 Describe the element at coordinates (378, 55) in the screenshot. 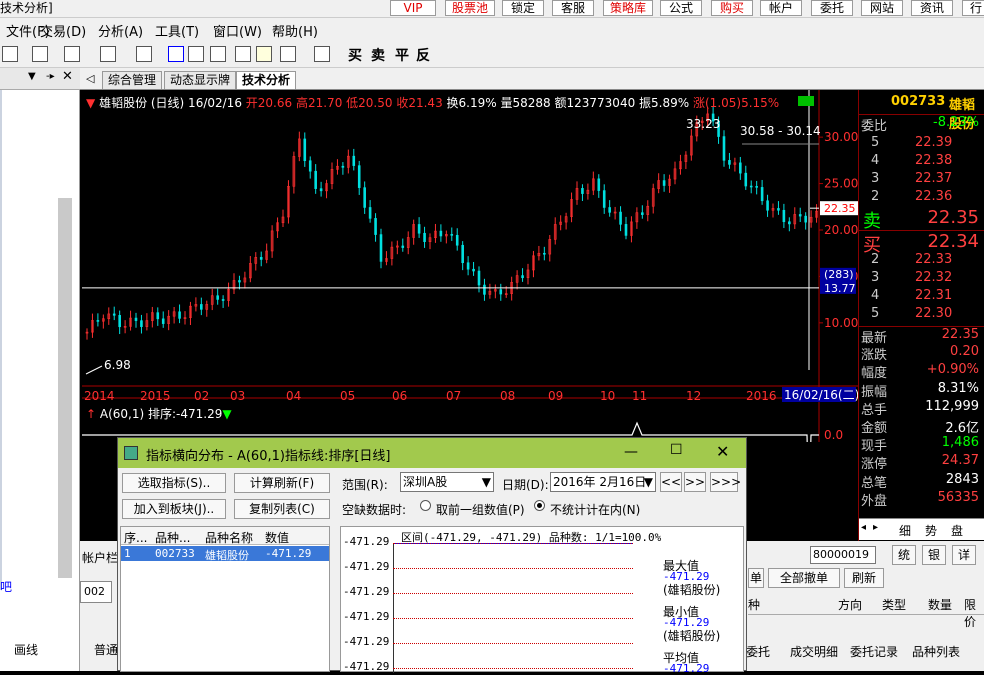

I see `sell-label: 卖` at that location.